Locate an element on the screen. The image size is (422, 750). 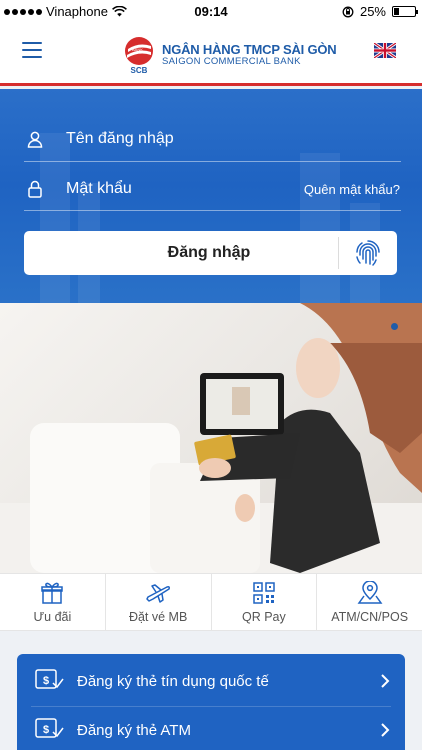
user-icon is located at coordinates (35, 139).